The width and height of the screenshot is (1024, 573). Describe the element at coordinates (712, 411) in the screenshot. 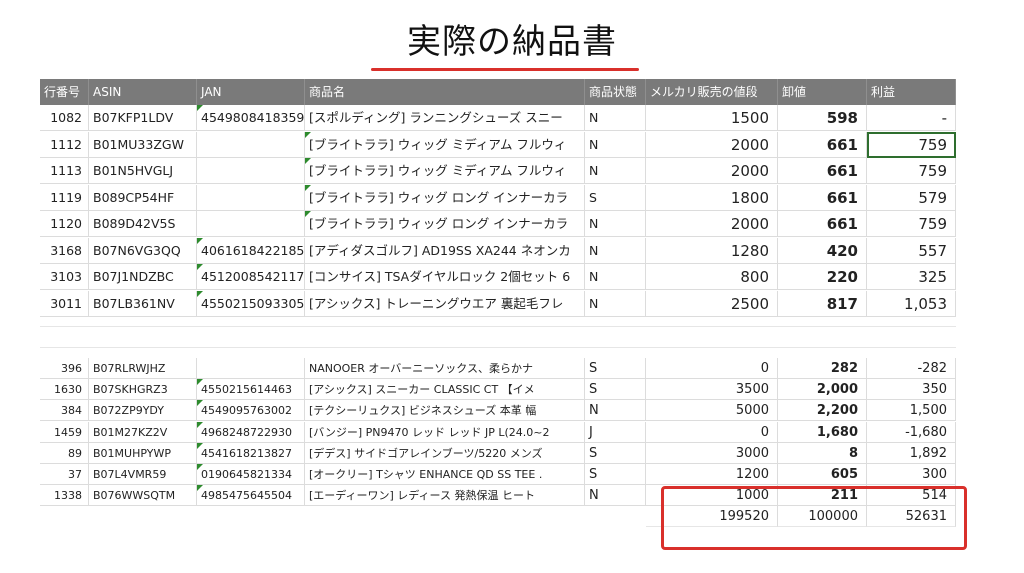

I see `cell-price: 5000` at that location.